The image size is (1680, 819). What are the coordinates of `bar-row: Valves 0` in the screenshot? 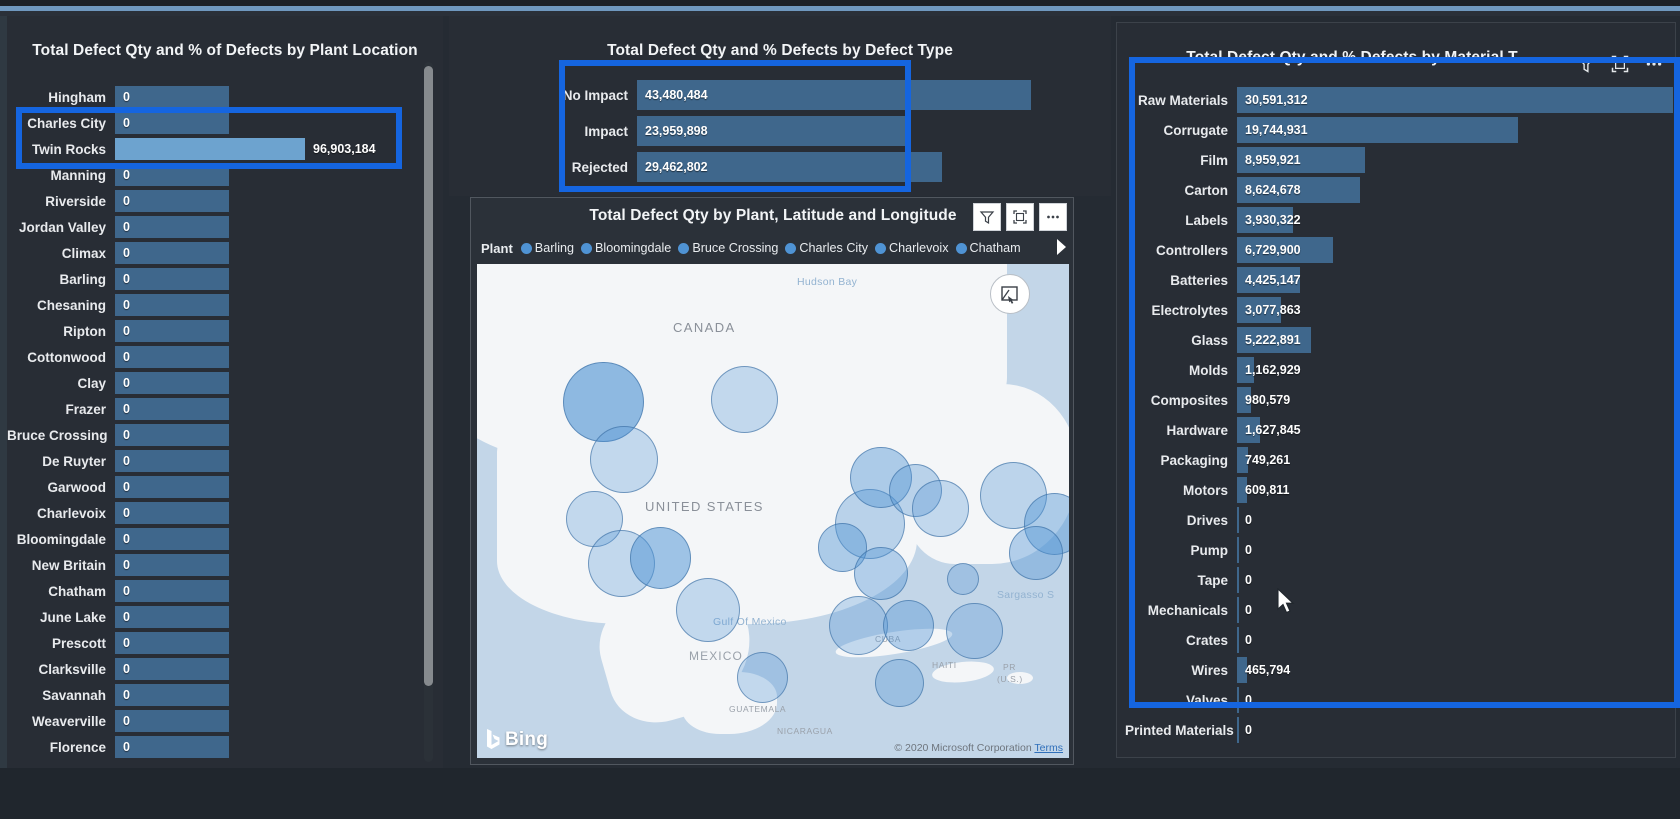 It's located at (1399, 700).